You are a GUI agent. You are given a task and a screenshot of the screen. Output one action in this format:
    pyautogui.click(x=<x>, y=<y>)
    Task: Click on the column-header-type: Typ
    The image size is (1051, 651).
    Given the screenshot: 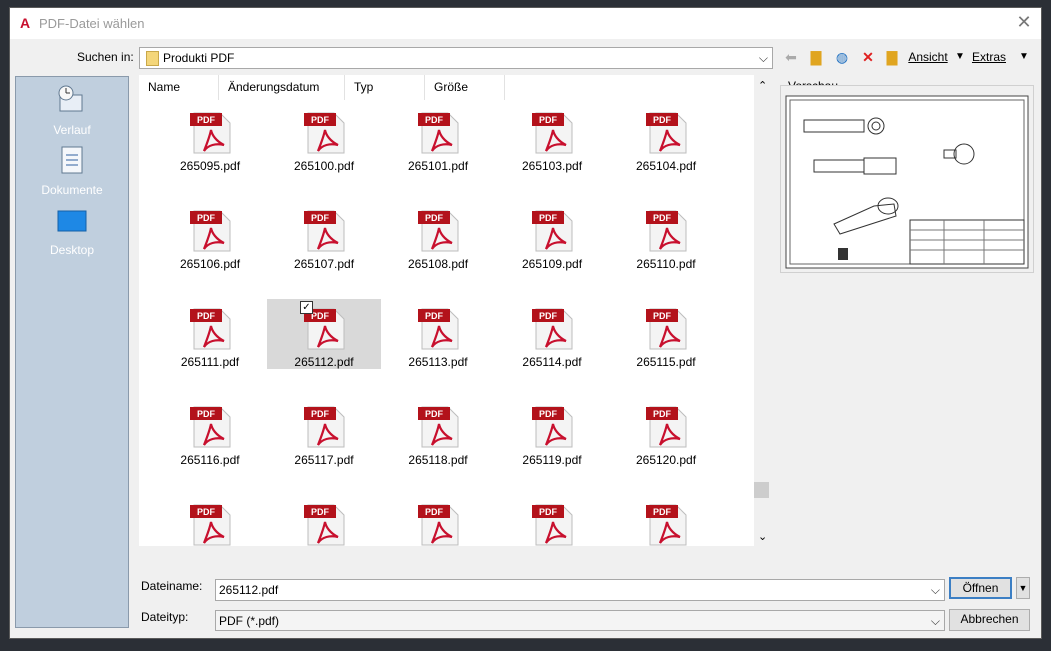 What is the action you would take?
    pyautogui.click(x=385, y=87)
    